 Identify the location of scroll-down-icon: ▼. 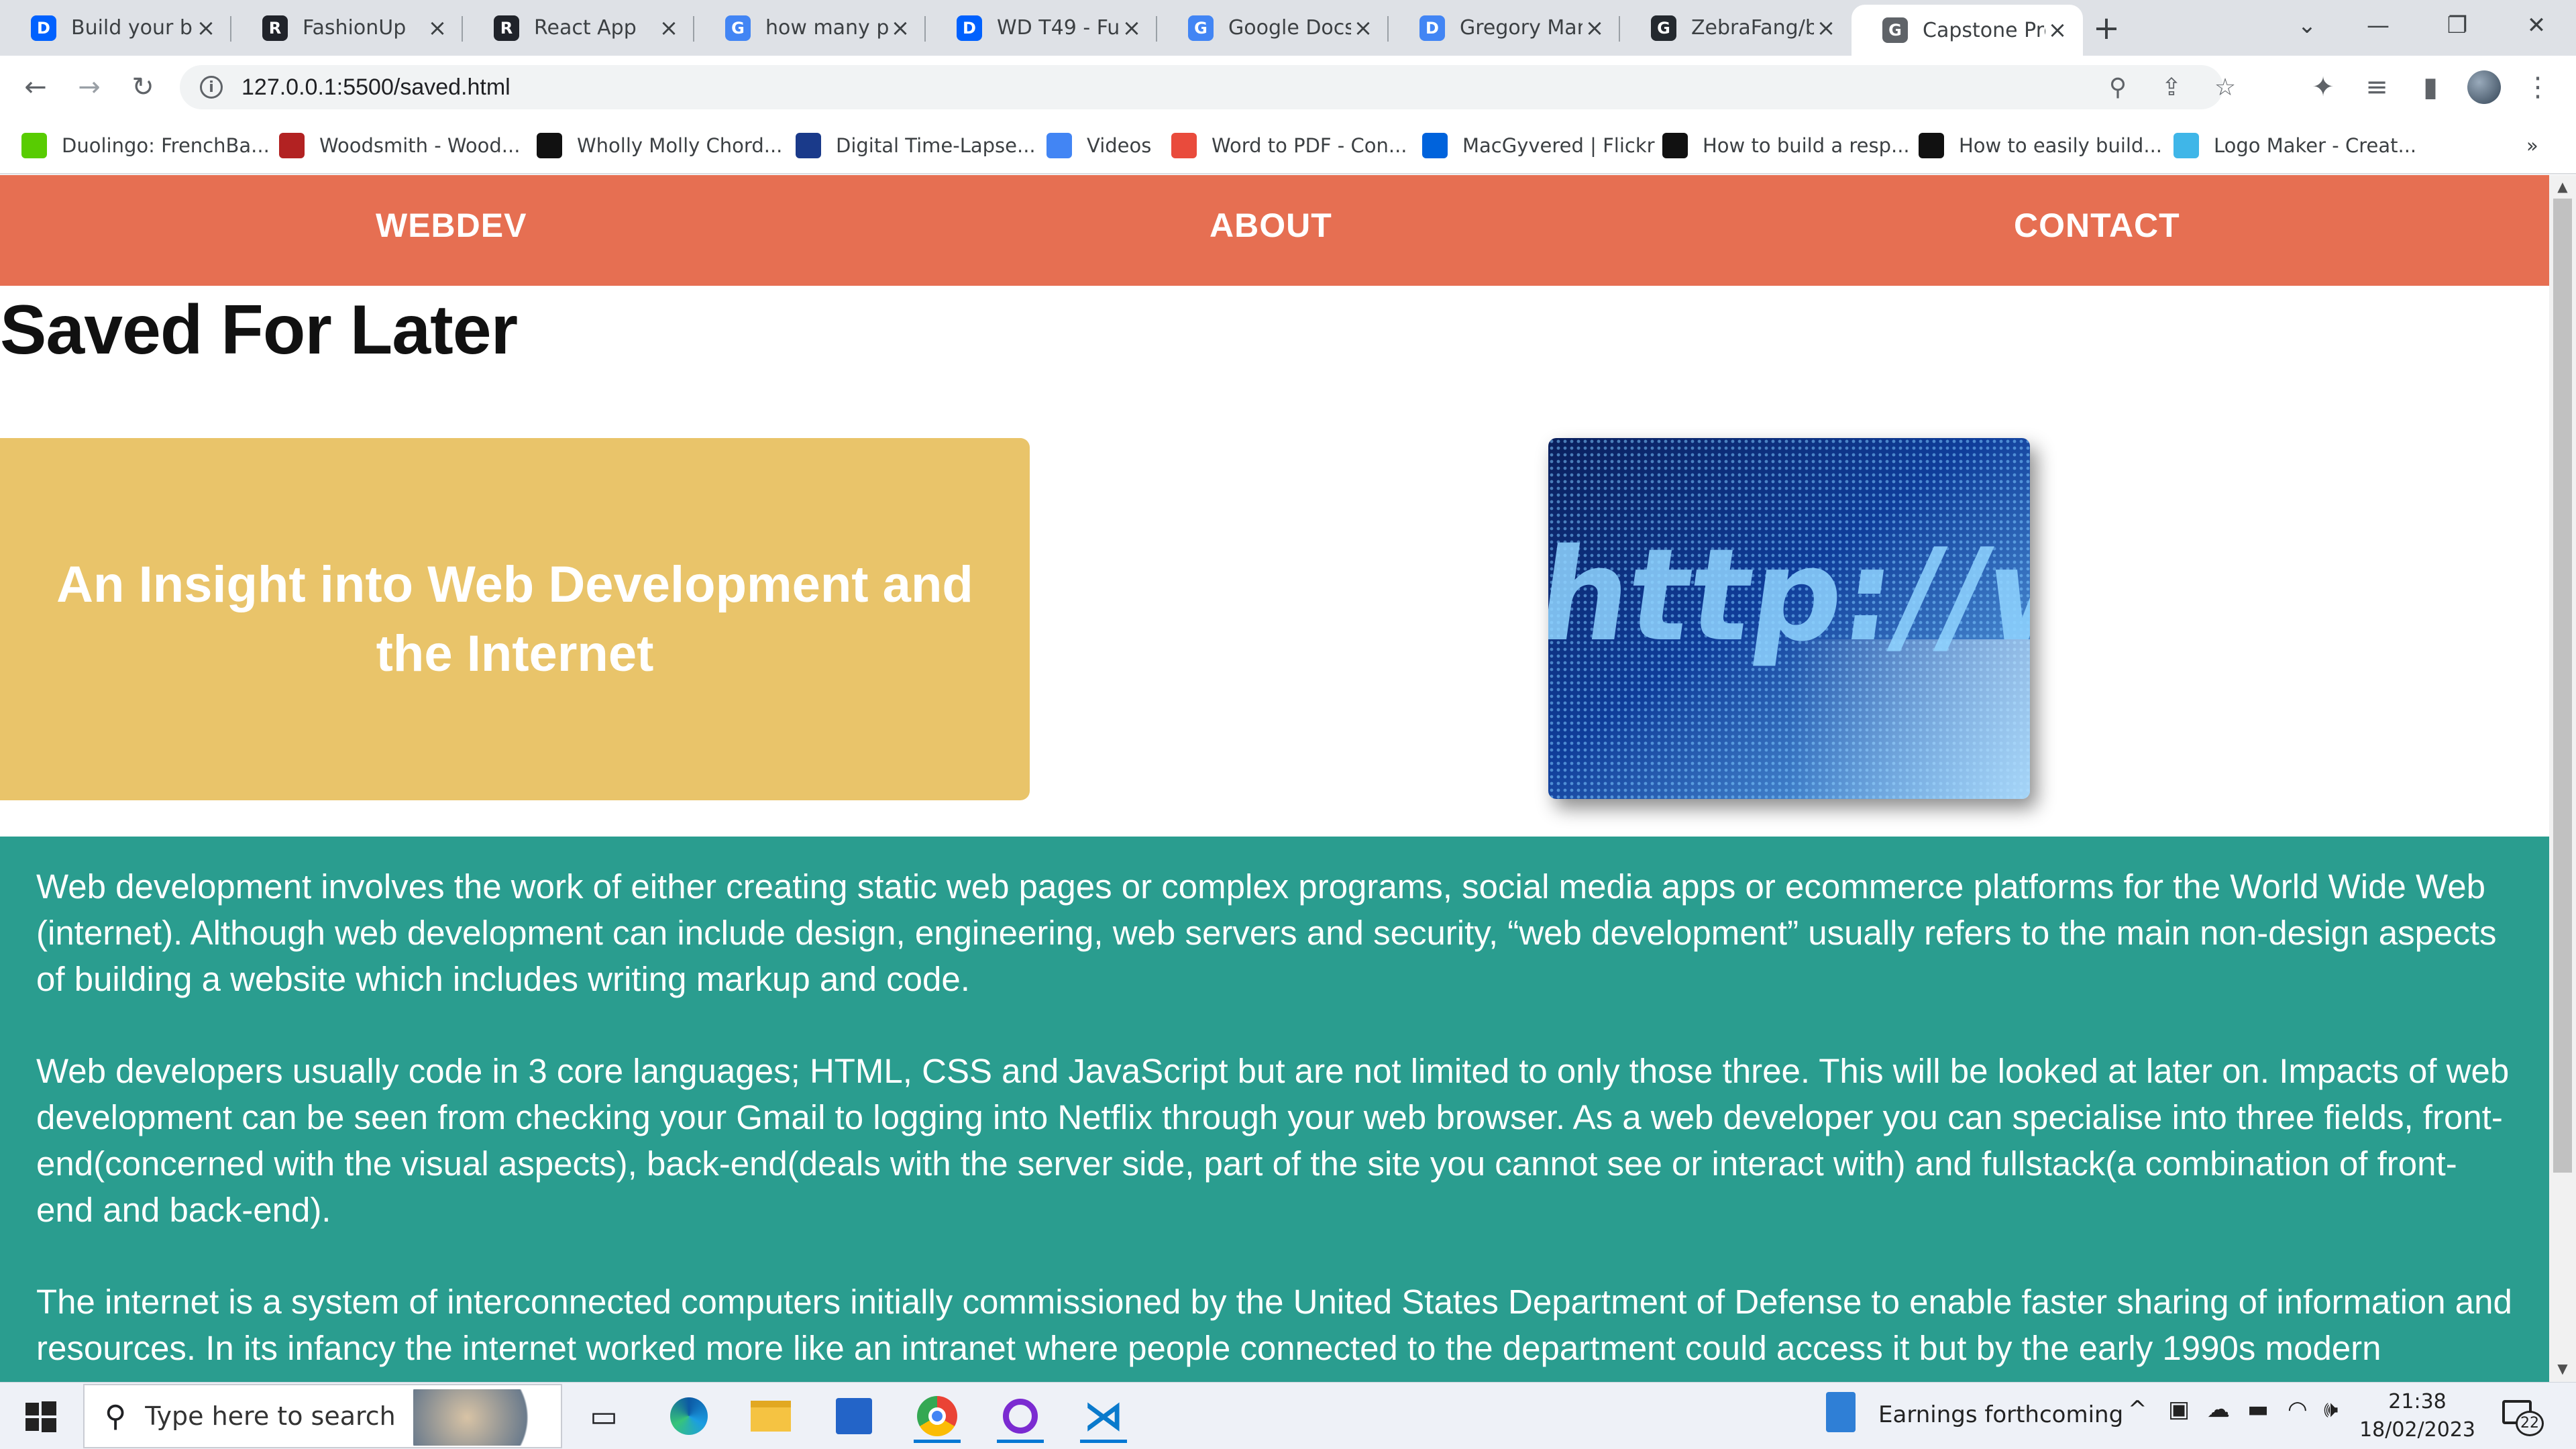
(2562, 1369).